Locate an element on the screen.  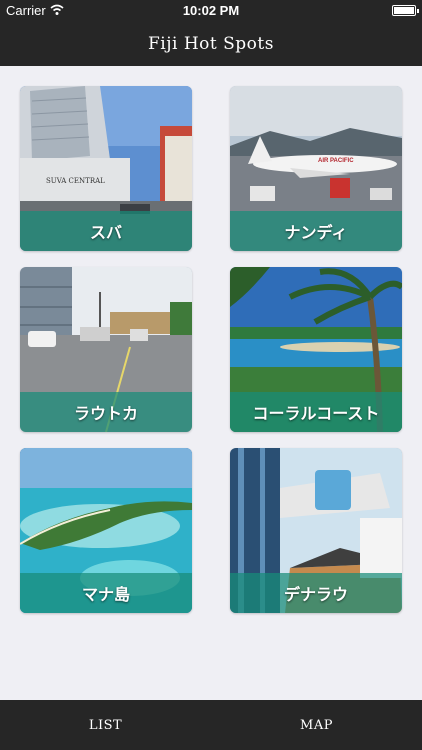
spot-tile-coral-coast: コーラルコースト is located at coordinates (316, 349).